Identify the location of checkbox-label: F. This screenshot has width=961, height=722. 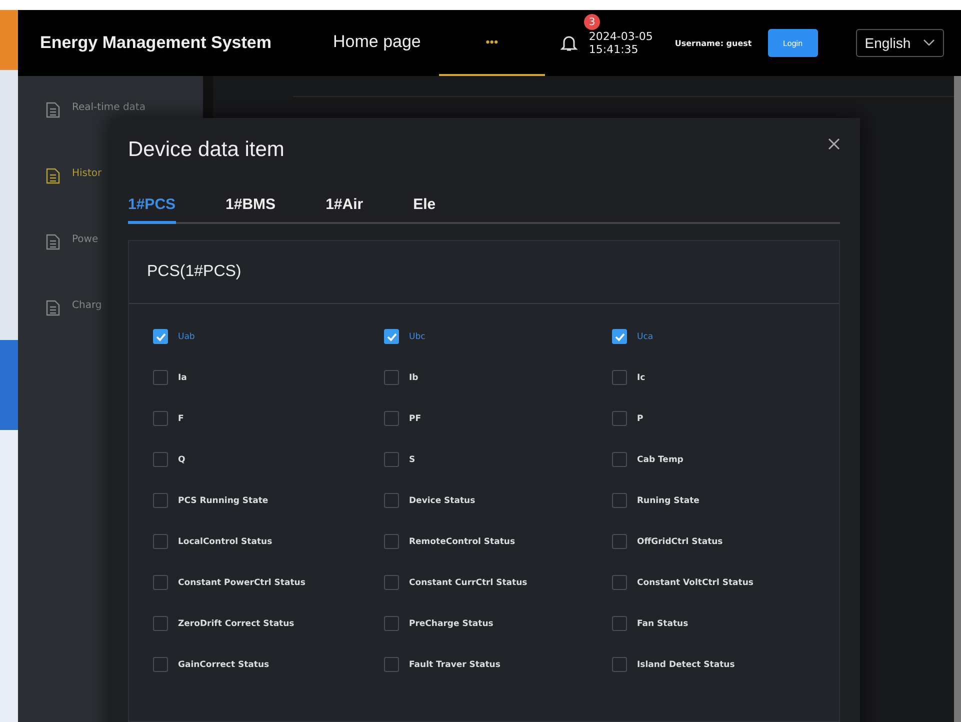
(181, 419).